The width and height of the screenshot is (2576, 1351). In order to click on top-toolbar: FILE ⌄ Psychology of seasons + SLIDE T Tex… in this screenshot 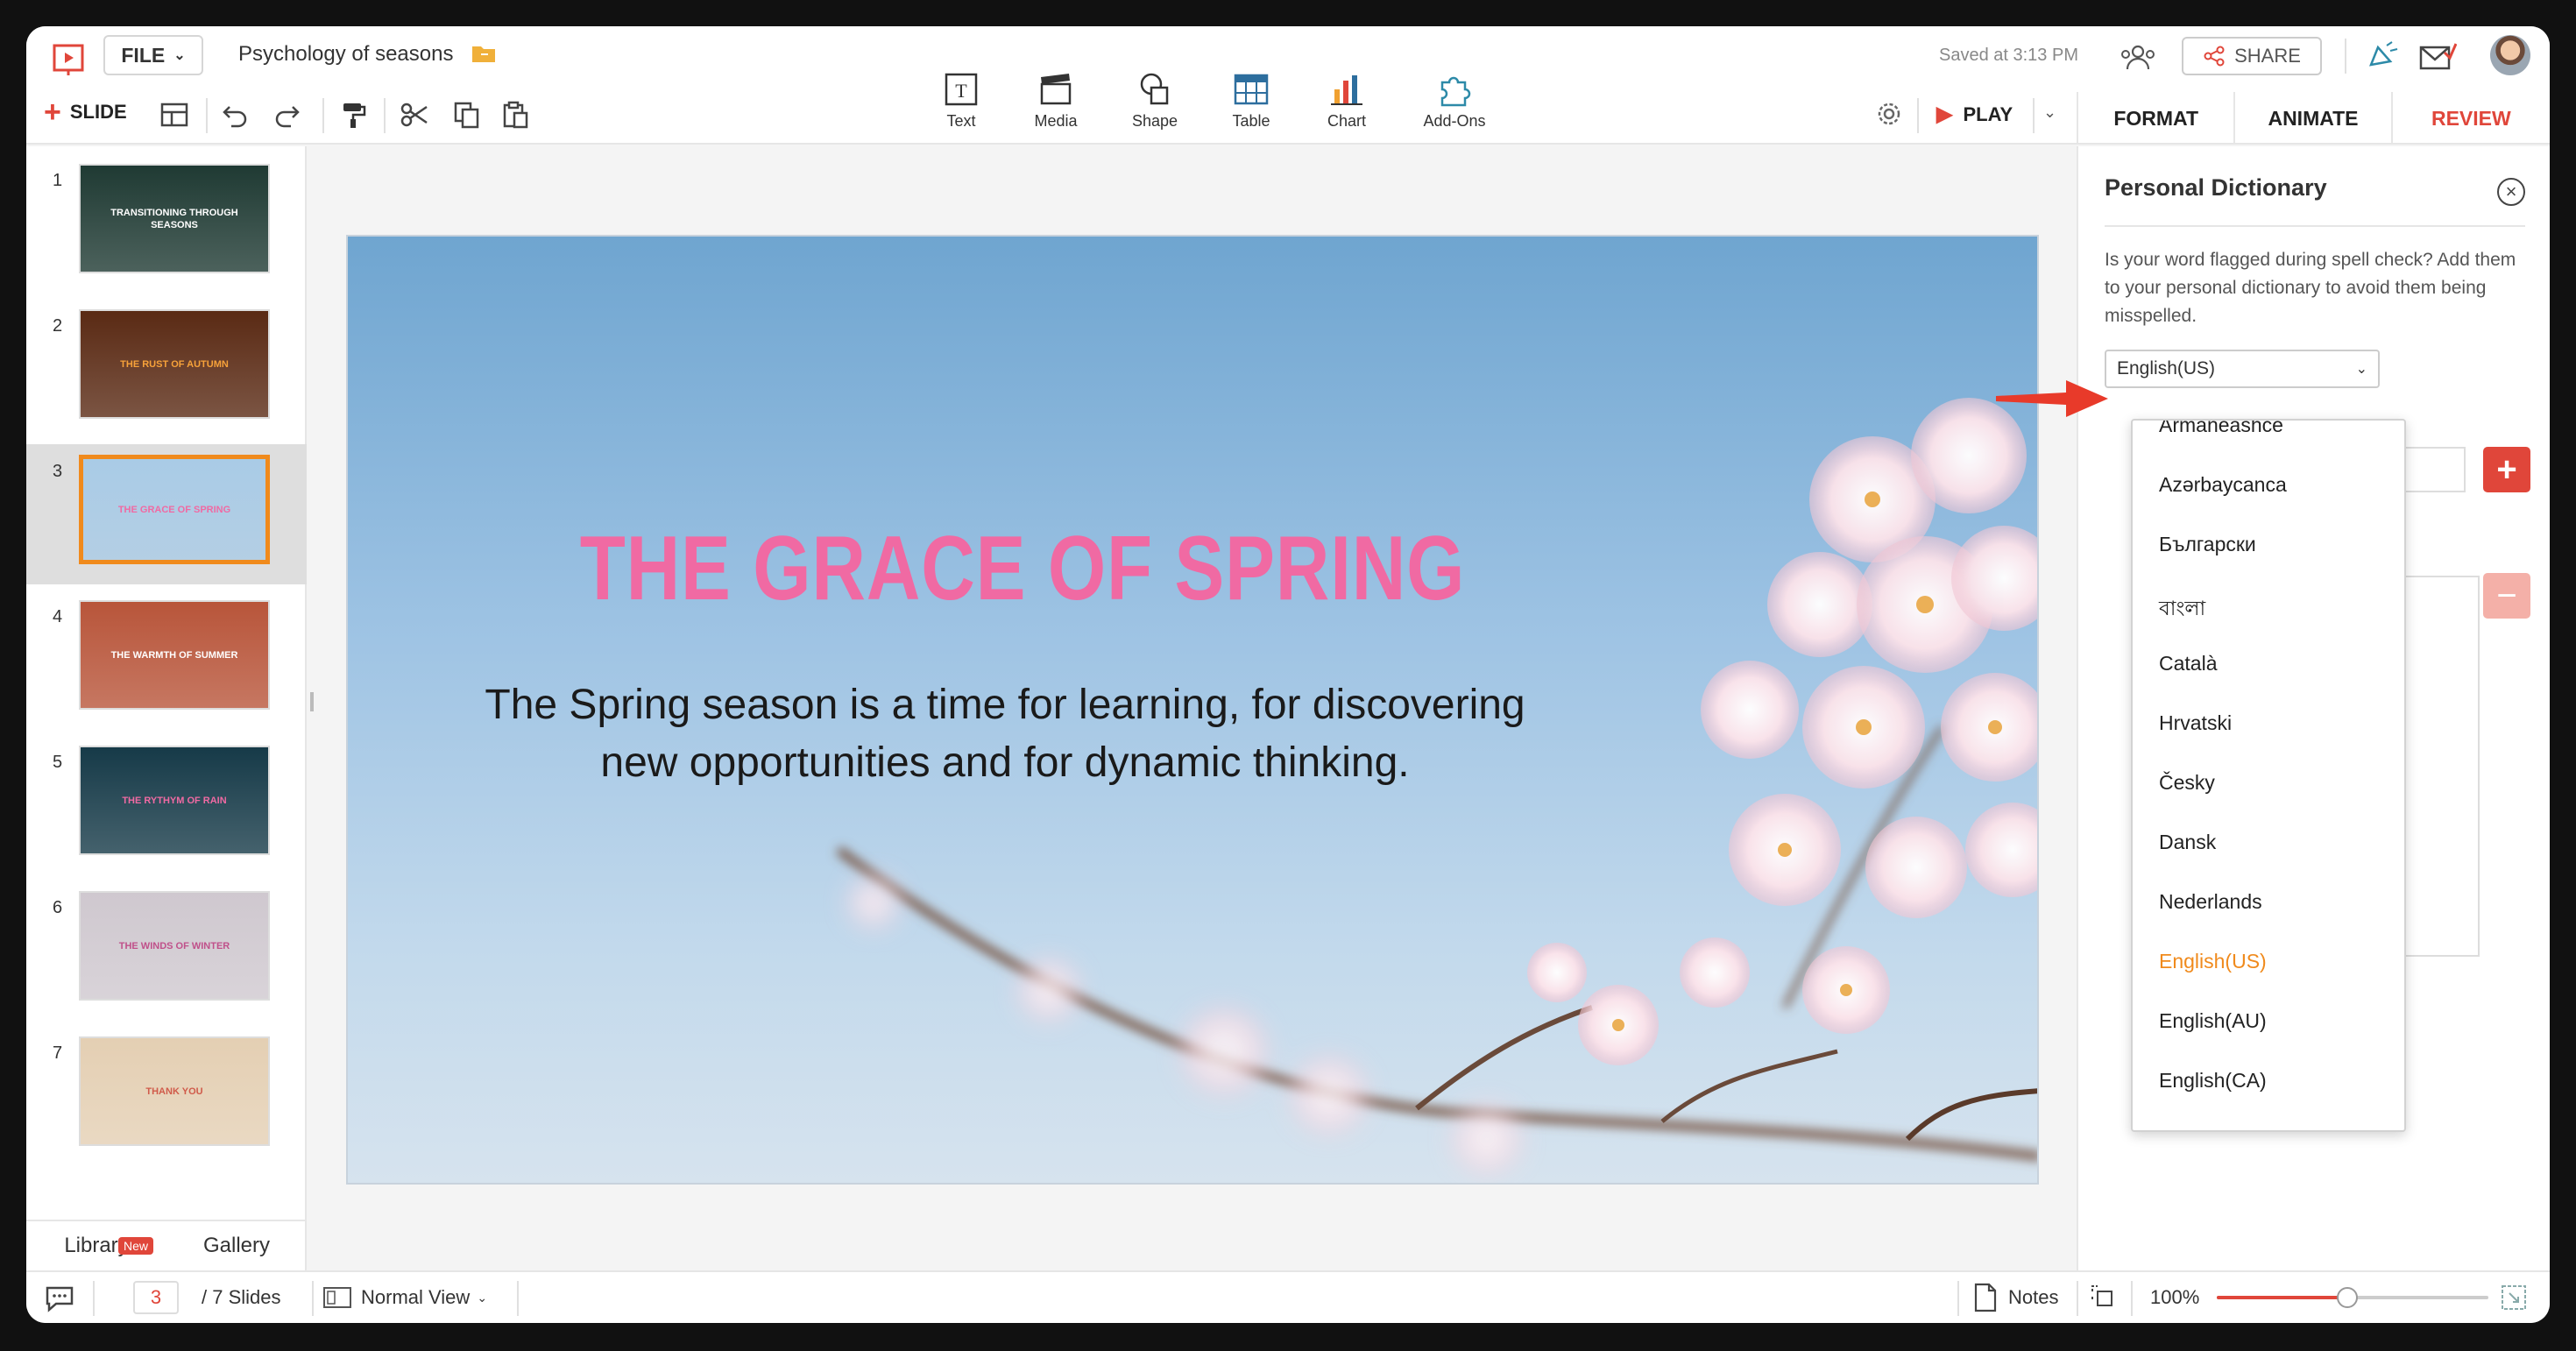, I will do `click(1288, 85)`.